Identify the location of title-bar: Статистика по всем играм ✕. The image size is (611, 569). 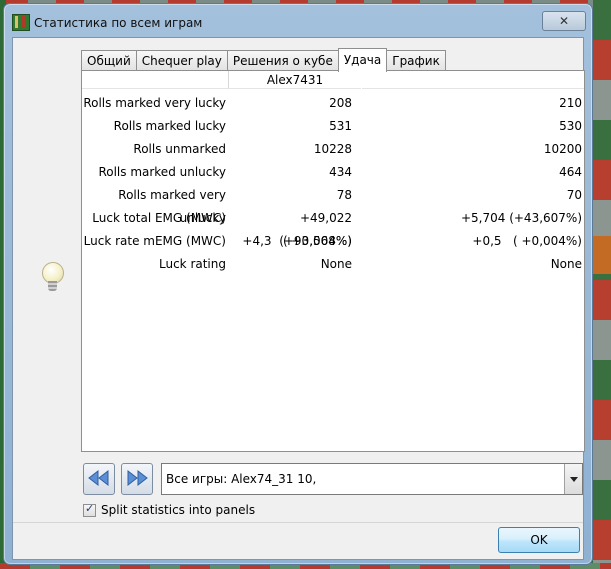
(298, 20).